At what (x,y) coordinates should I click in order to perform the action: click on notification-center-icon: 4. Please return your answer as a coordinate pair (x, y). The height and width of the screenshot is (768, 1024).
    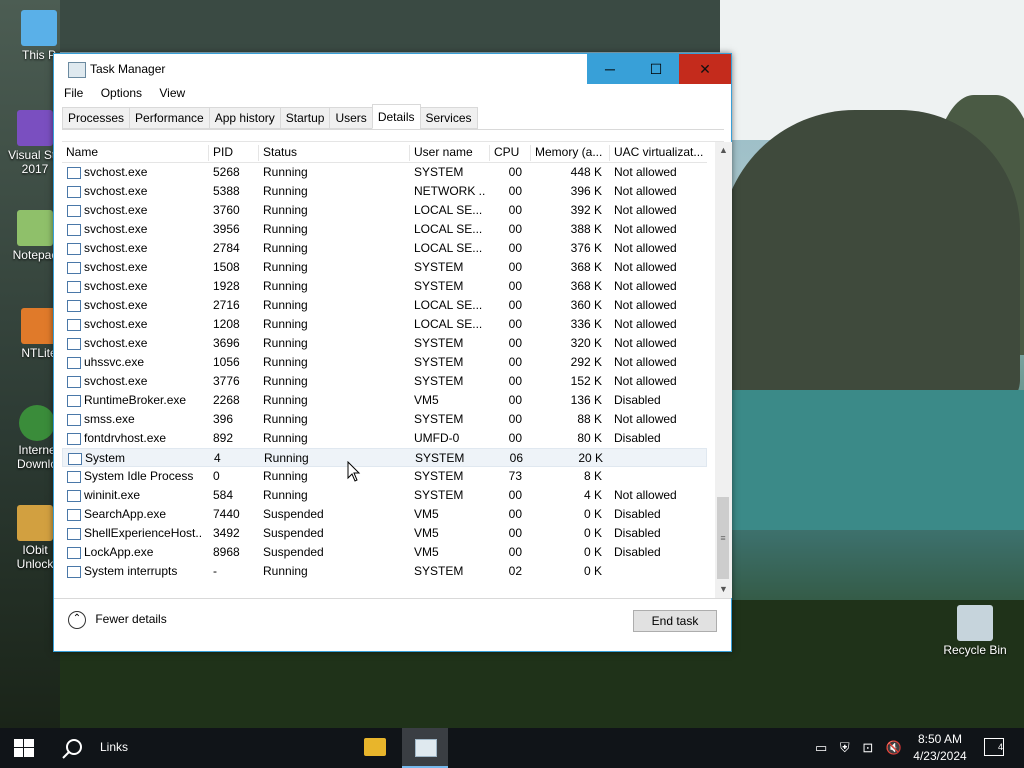
    Looking at the image, I should click on (994, 747).